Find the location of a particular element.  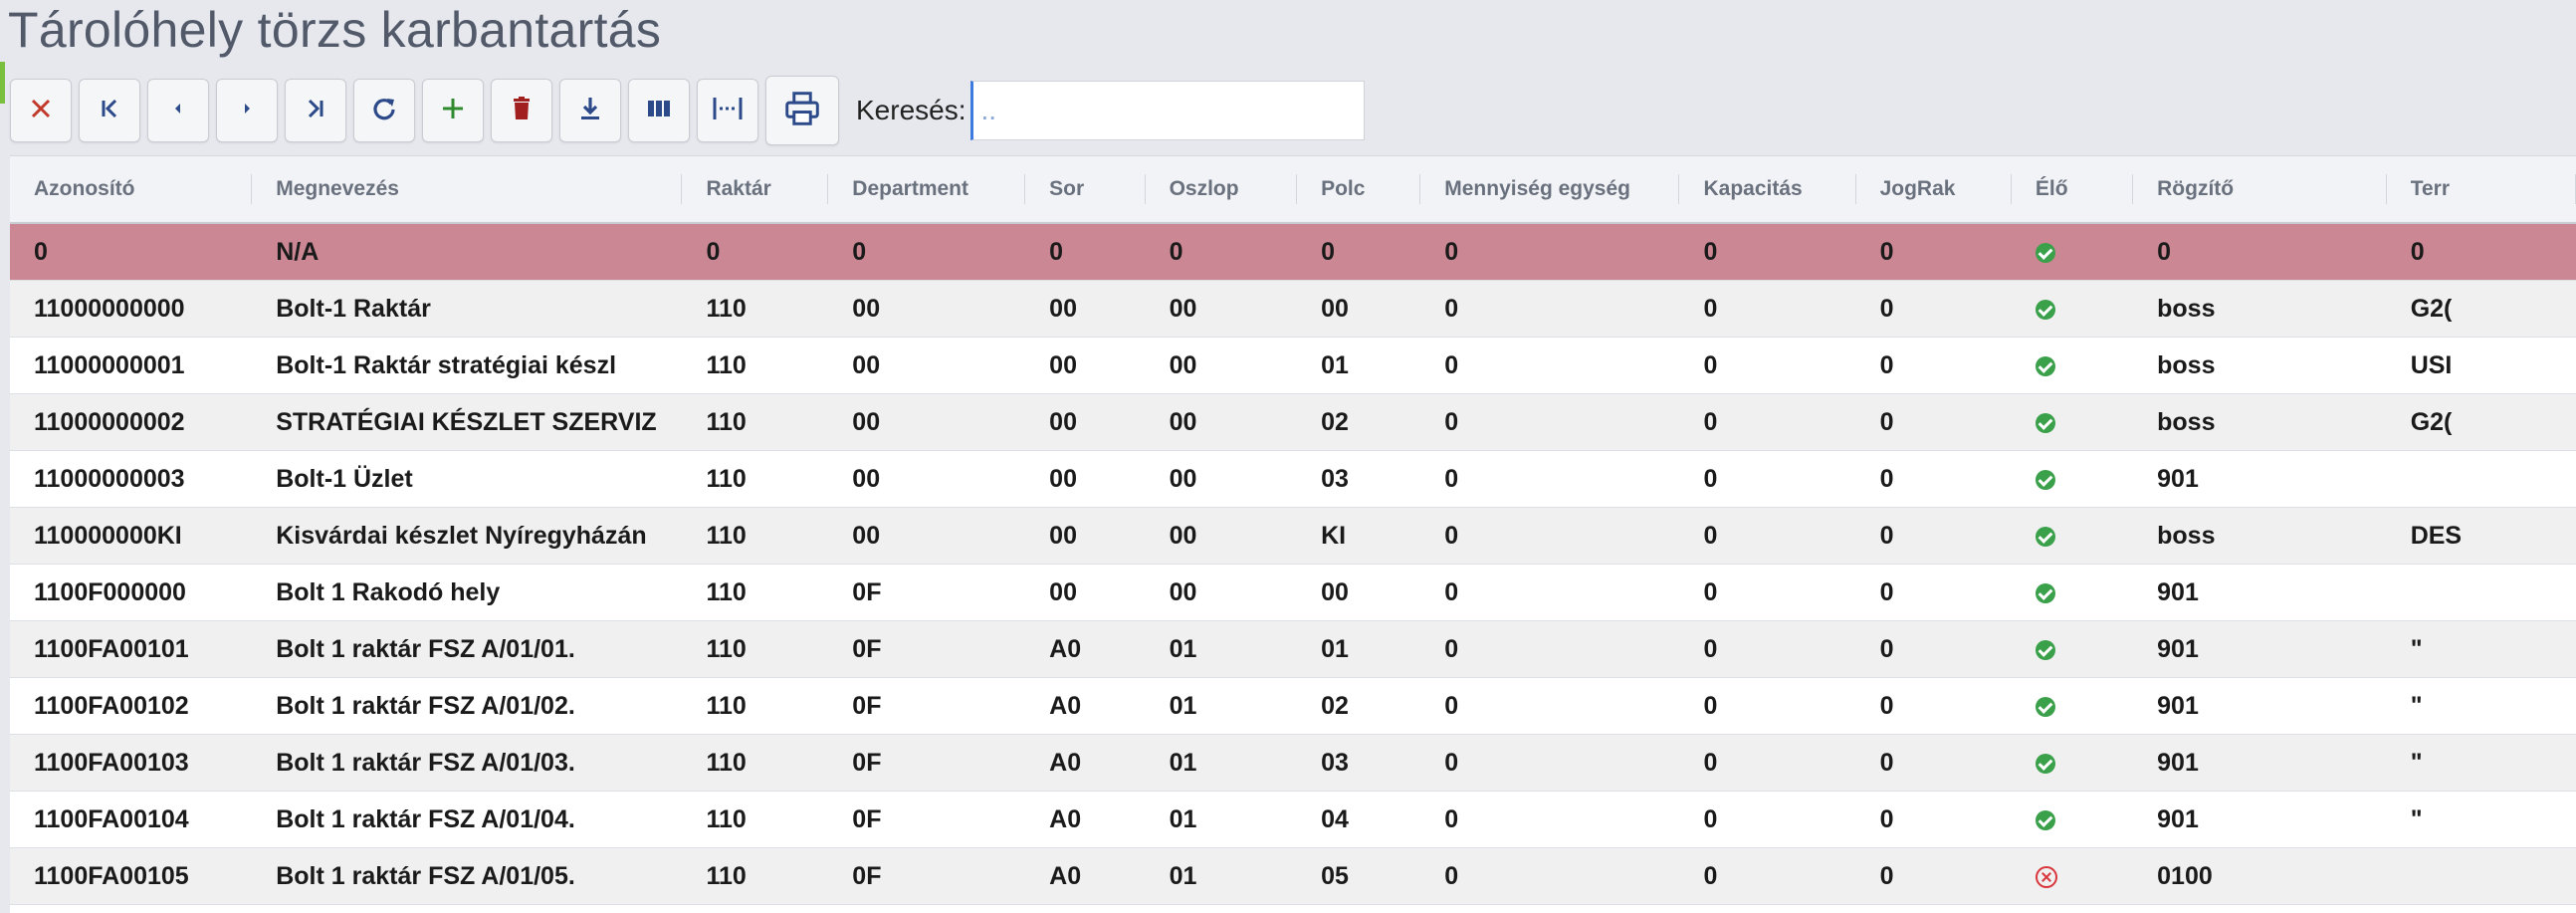

refresh-button is located at coordinates (384, 110).